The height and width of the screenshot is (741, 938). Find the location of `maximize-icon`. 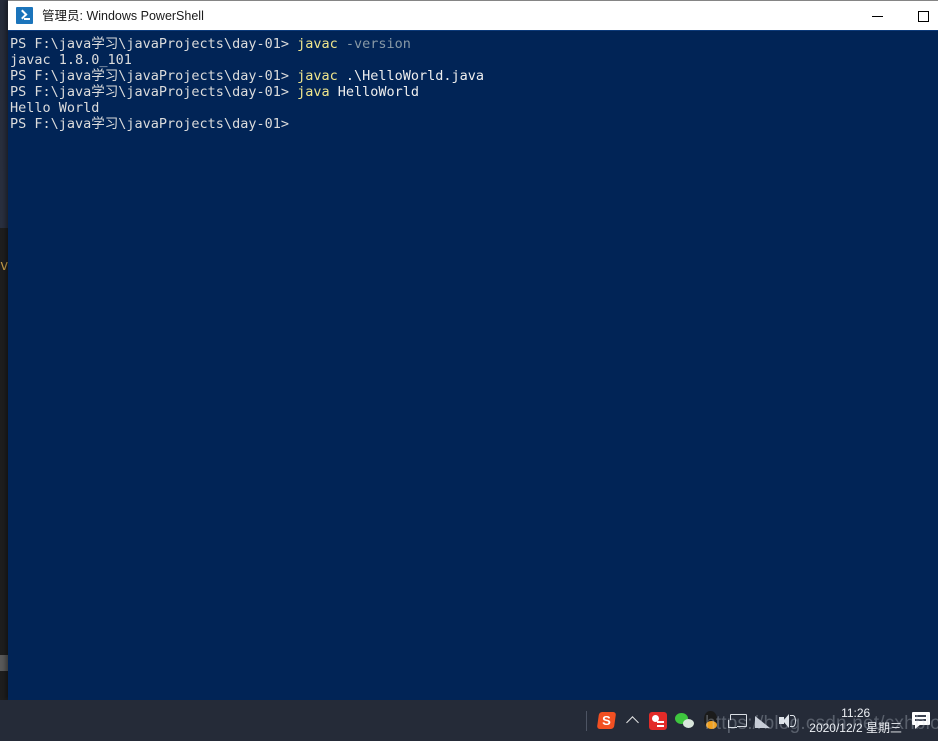

maximize-icon is located at coordinates (923, 16).